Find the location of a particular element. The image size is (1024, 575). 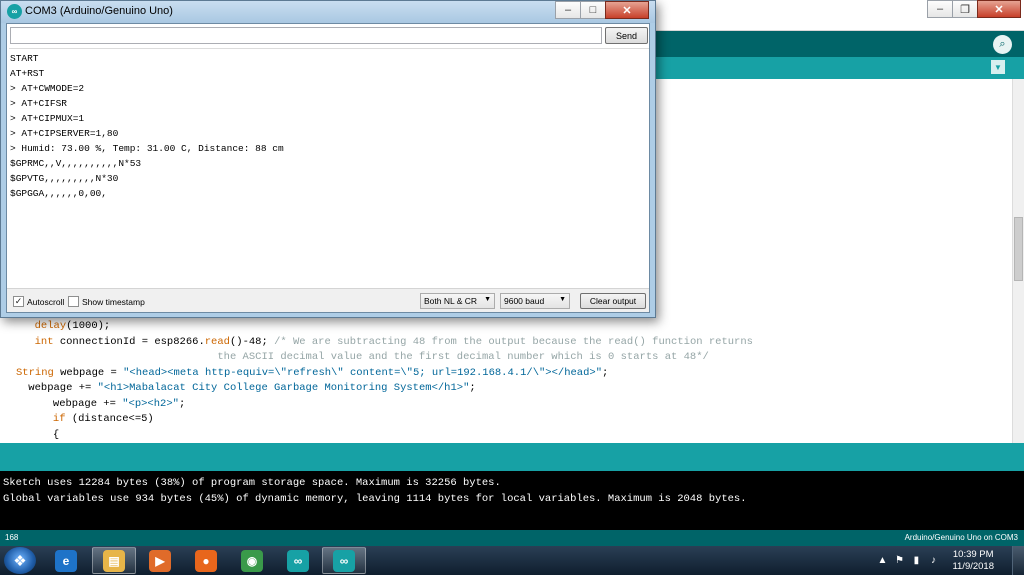

editor-scroll-thumb is located at coordinates (1018, 249).